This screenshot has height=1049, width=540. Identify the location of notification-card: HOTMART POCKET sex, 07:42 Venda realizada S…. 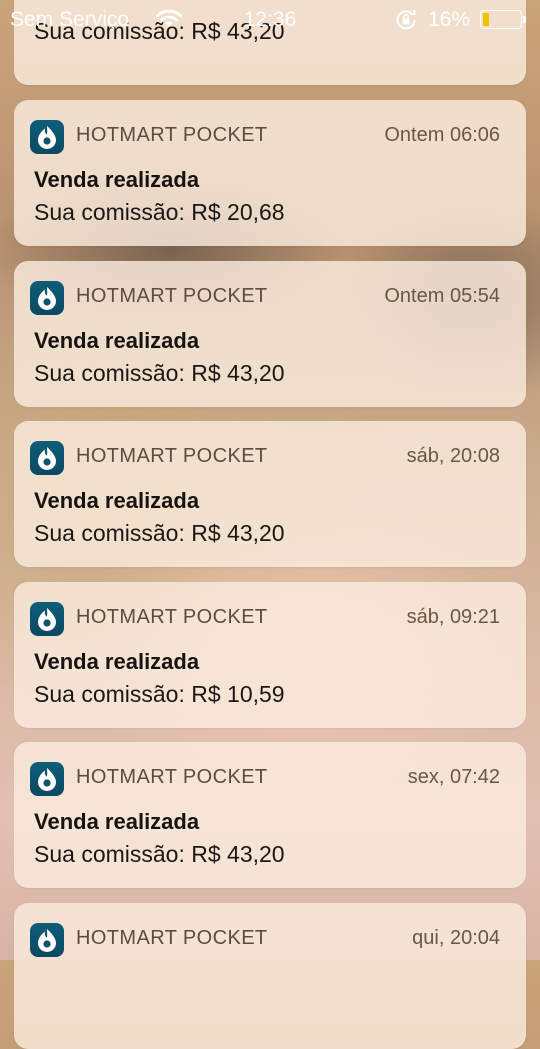
(270, 815).